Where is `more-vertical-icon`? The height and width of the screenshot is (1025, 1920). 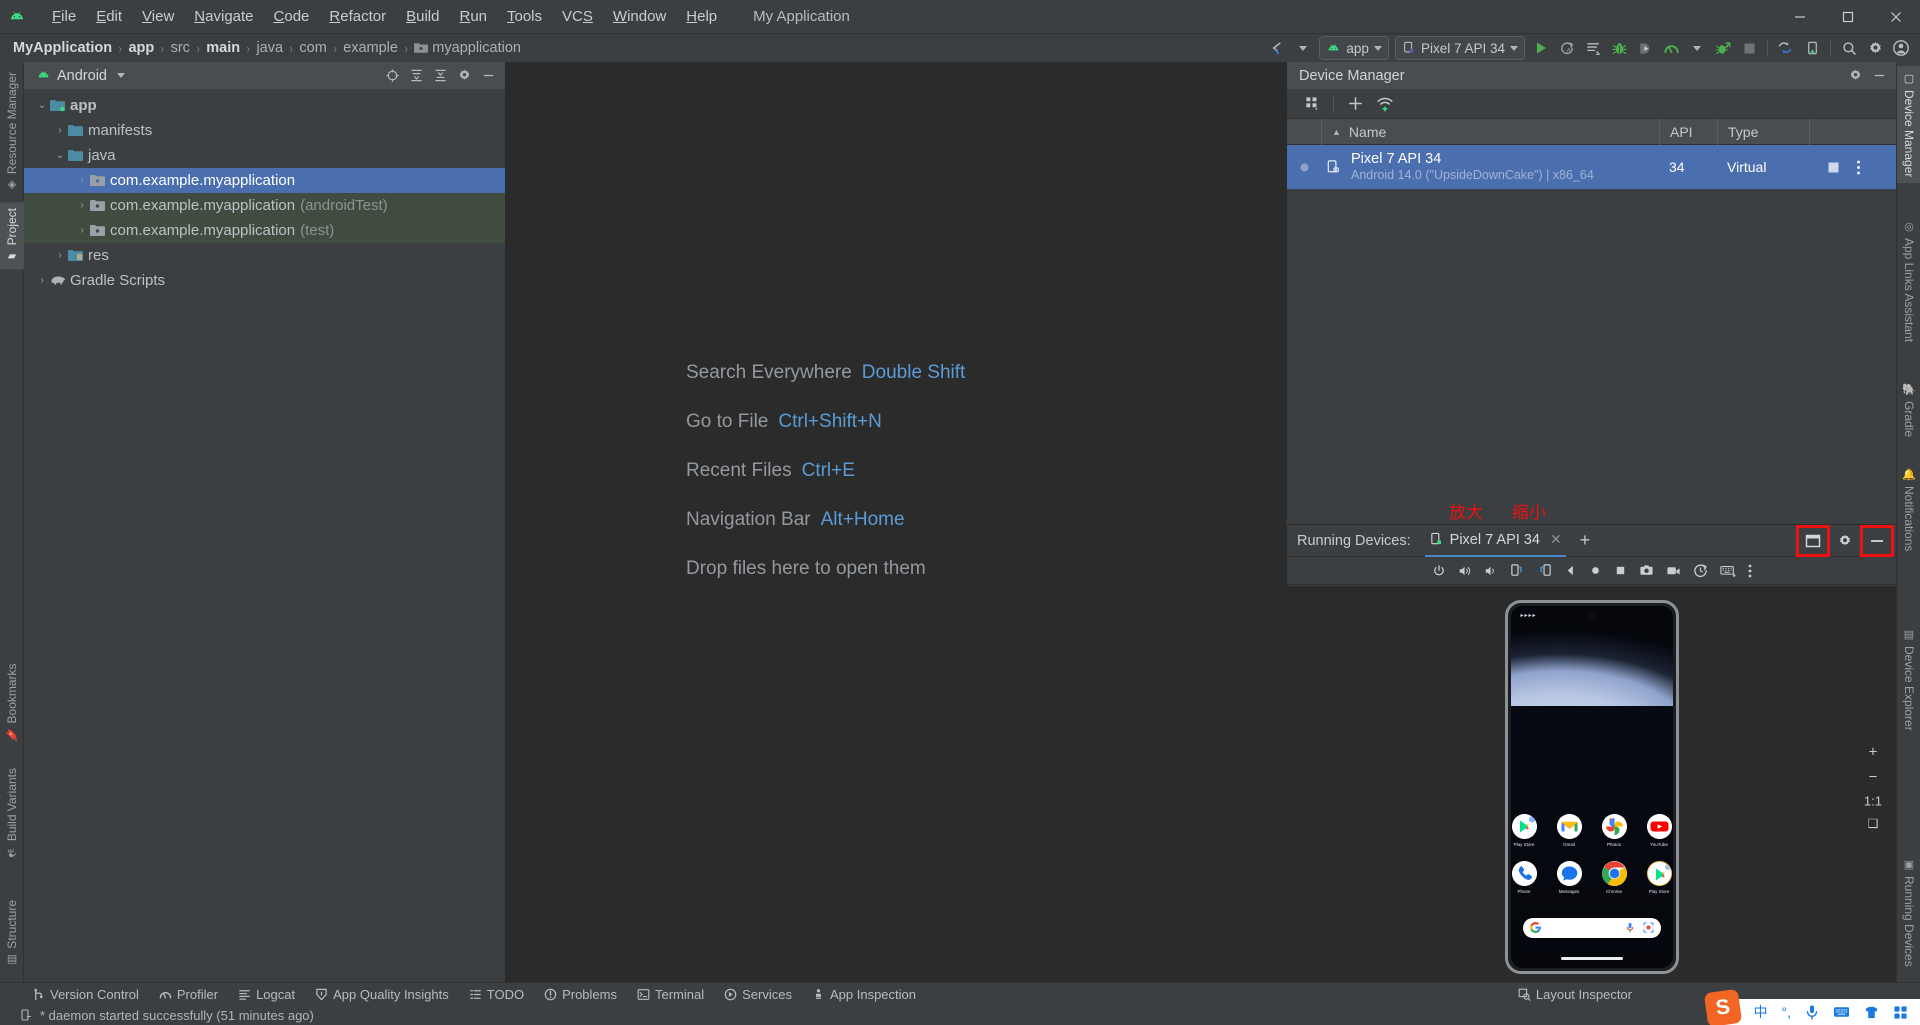 more-vertical-icon is located at coordinates (1858, 167).